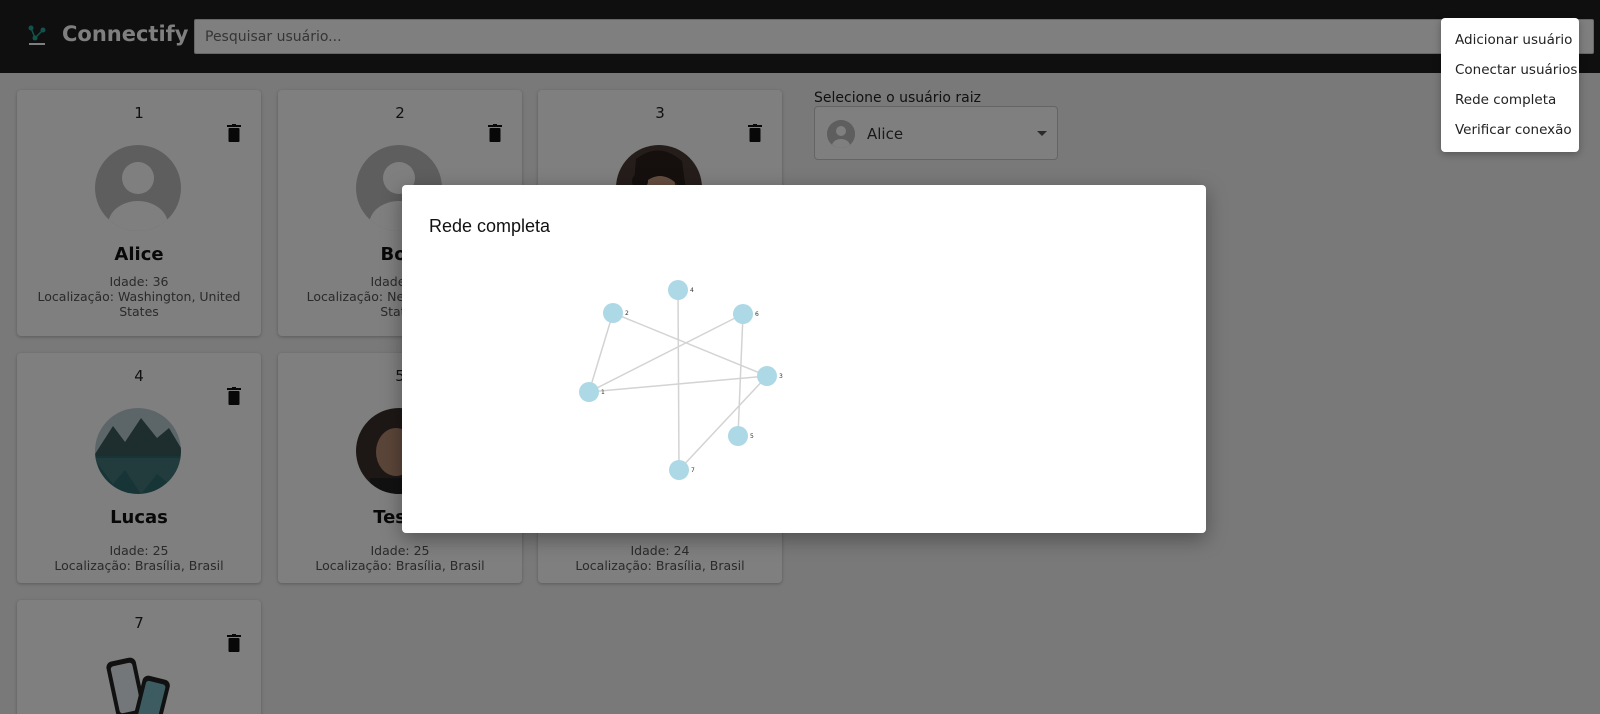  I want to click on graph-node-label-2: 2, so click(627, 313).